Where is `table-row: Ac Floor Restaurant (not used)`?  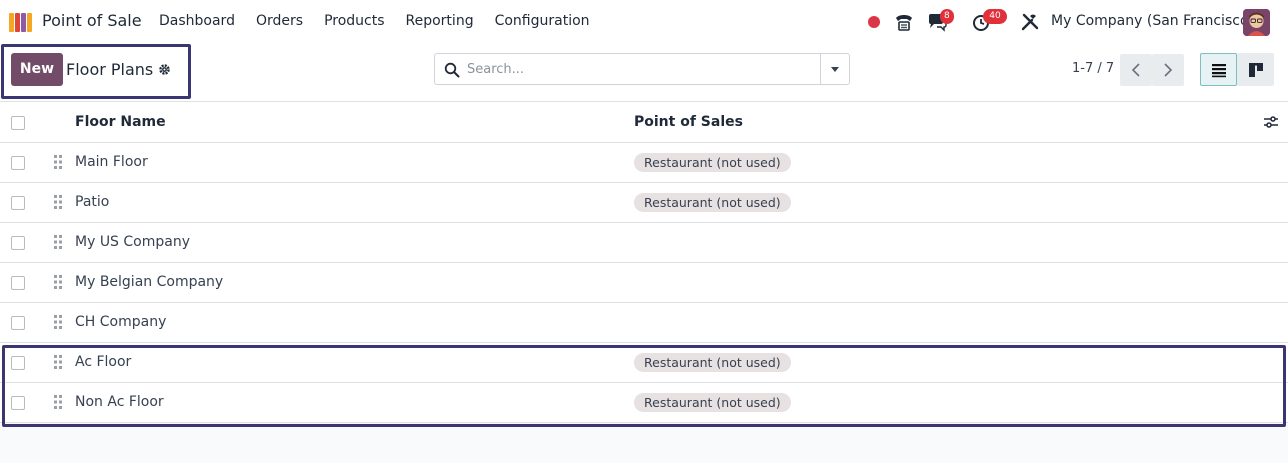
table-row: Ac Floor Restaurant (not used) is located at coordinates (644, 363).